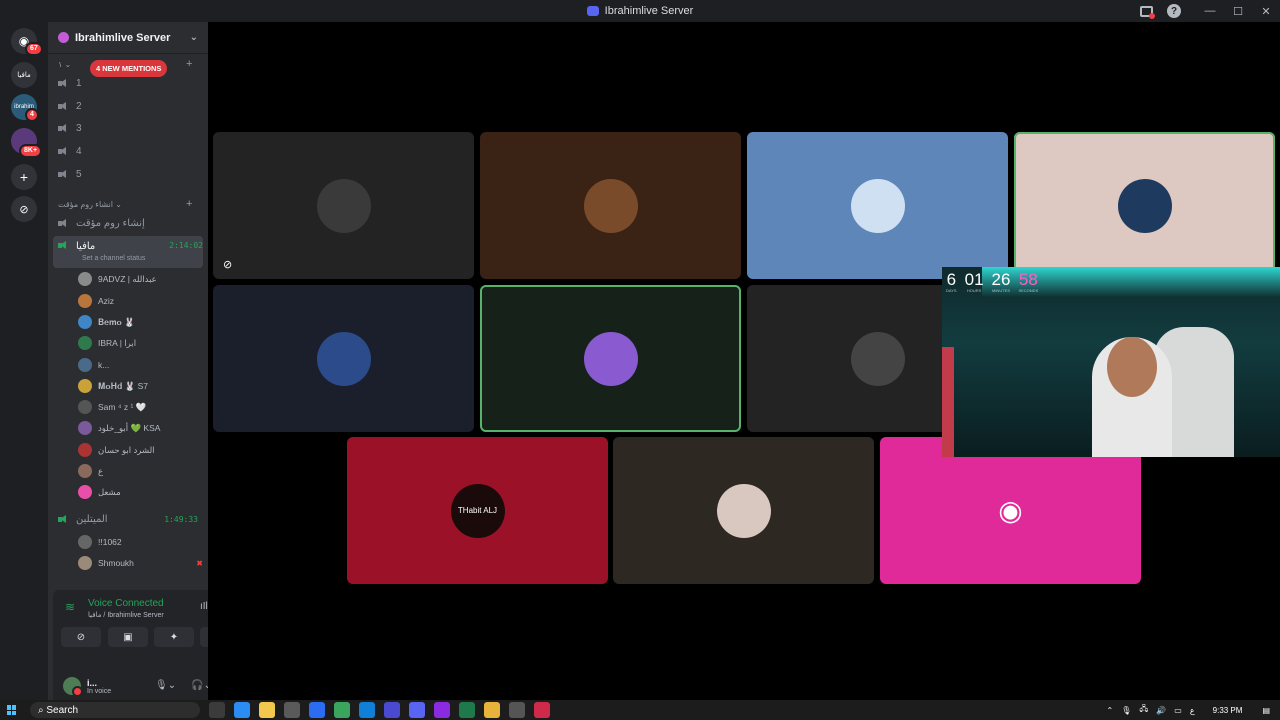  What do you see at coordinates (140, 322) in the screenshot?
I see `voice-member: 𝐁𝐞𝐦𝐨 🐰` at bounding box center [140, 322].